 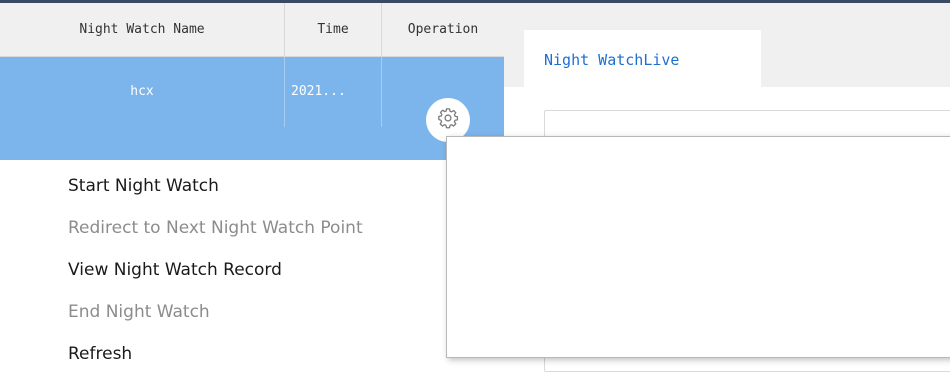 I want to click on column-header-operation: Operation, so click(x=443, y=29).